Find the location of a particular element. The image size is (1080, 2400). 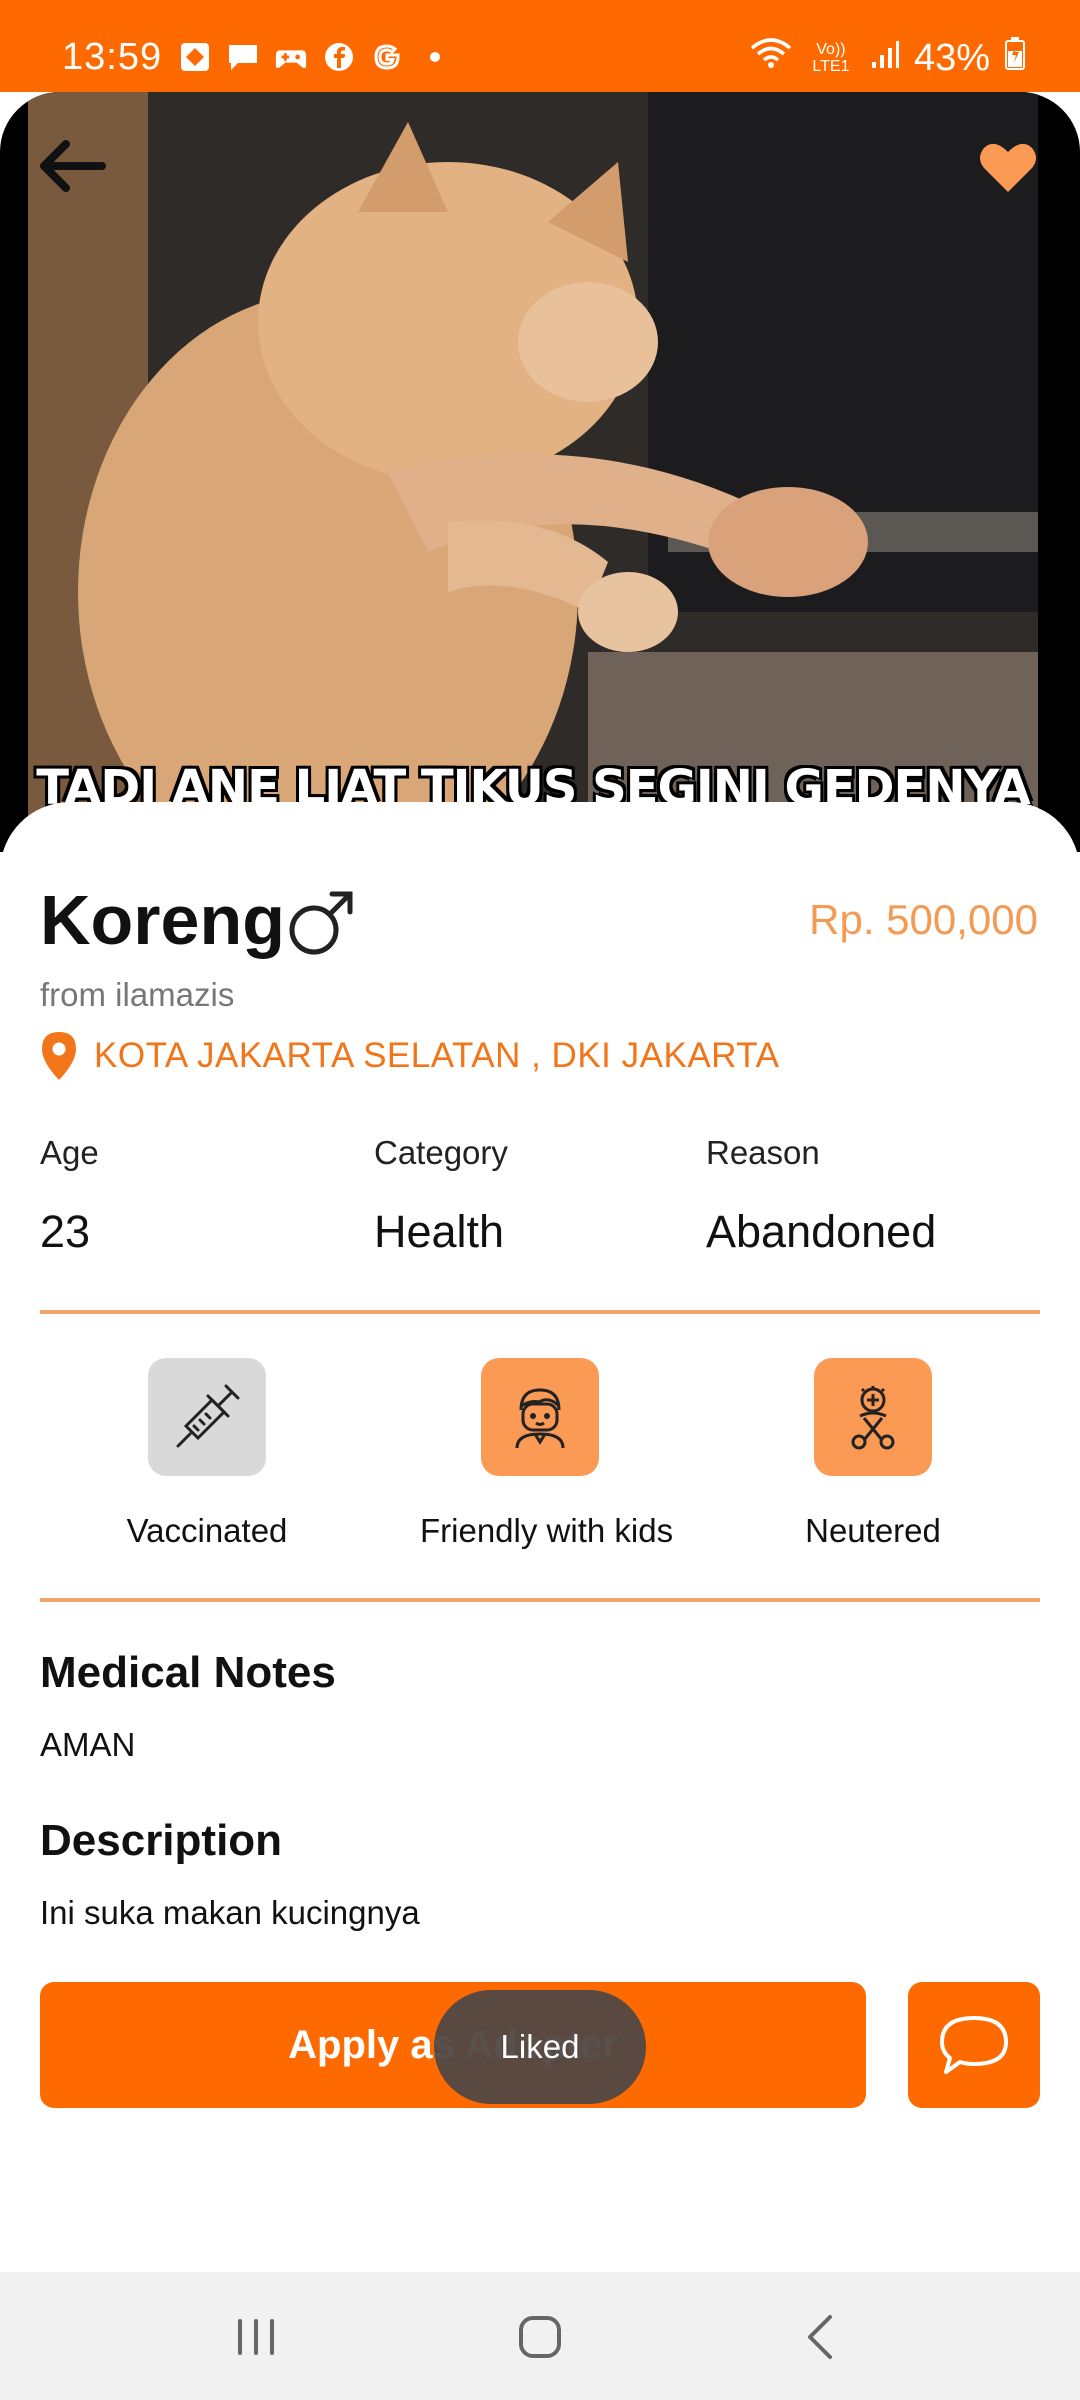

liked-toast: Liked is located at coordinates (540, 2047).